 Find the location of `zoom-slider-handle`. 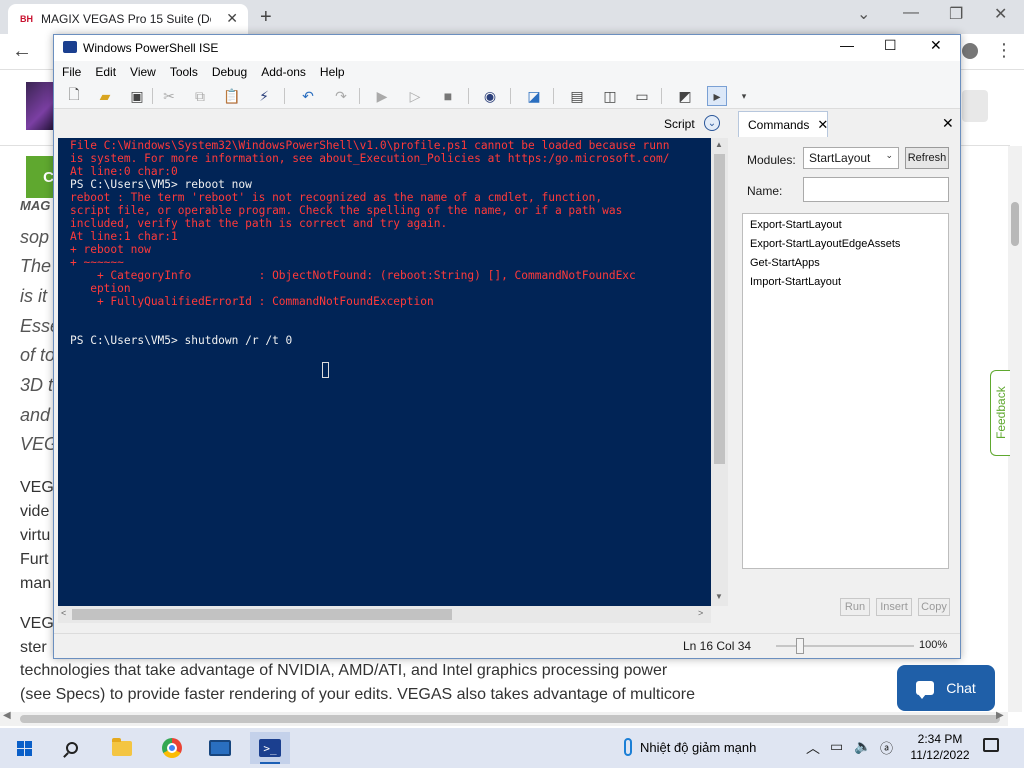

zoom-slider-handle is located at coordinates (800, 646).